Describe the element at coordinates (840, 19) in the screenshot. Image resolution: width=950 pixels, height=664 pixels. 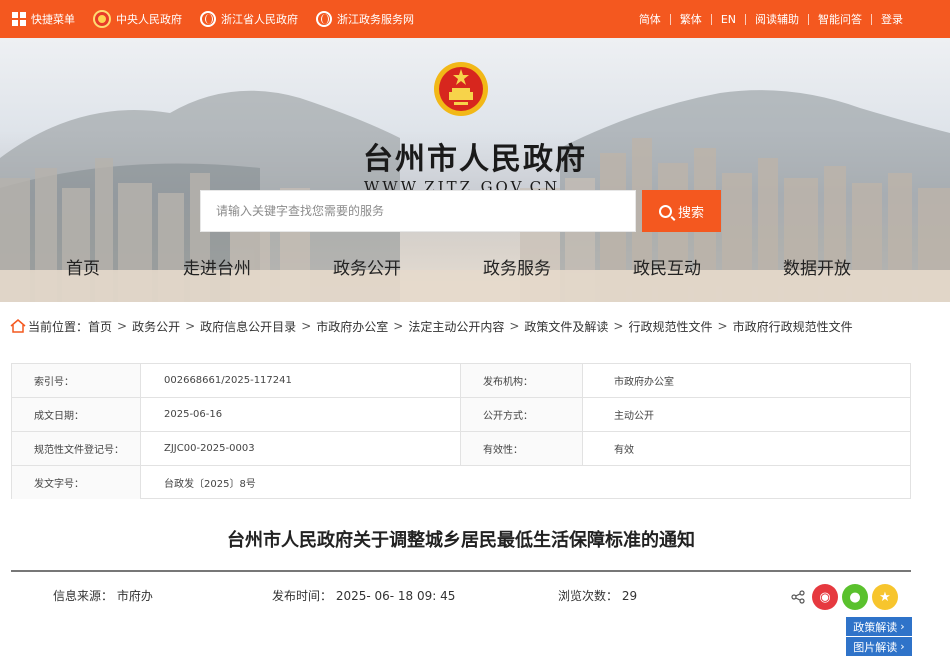
I see `link-smart-qa: 智能问答` at that location.